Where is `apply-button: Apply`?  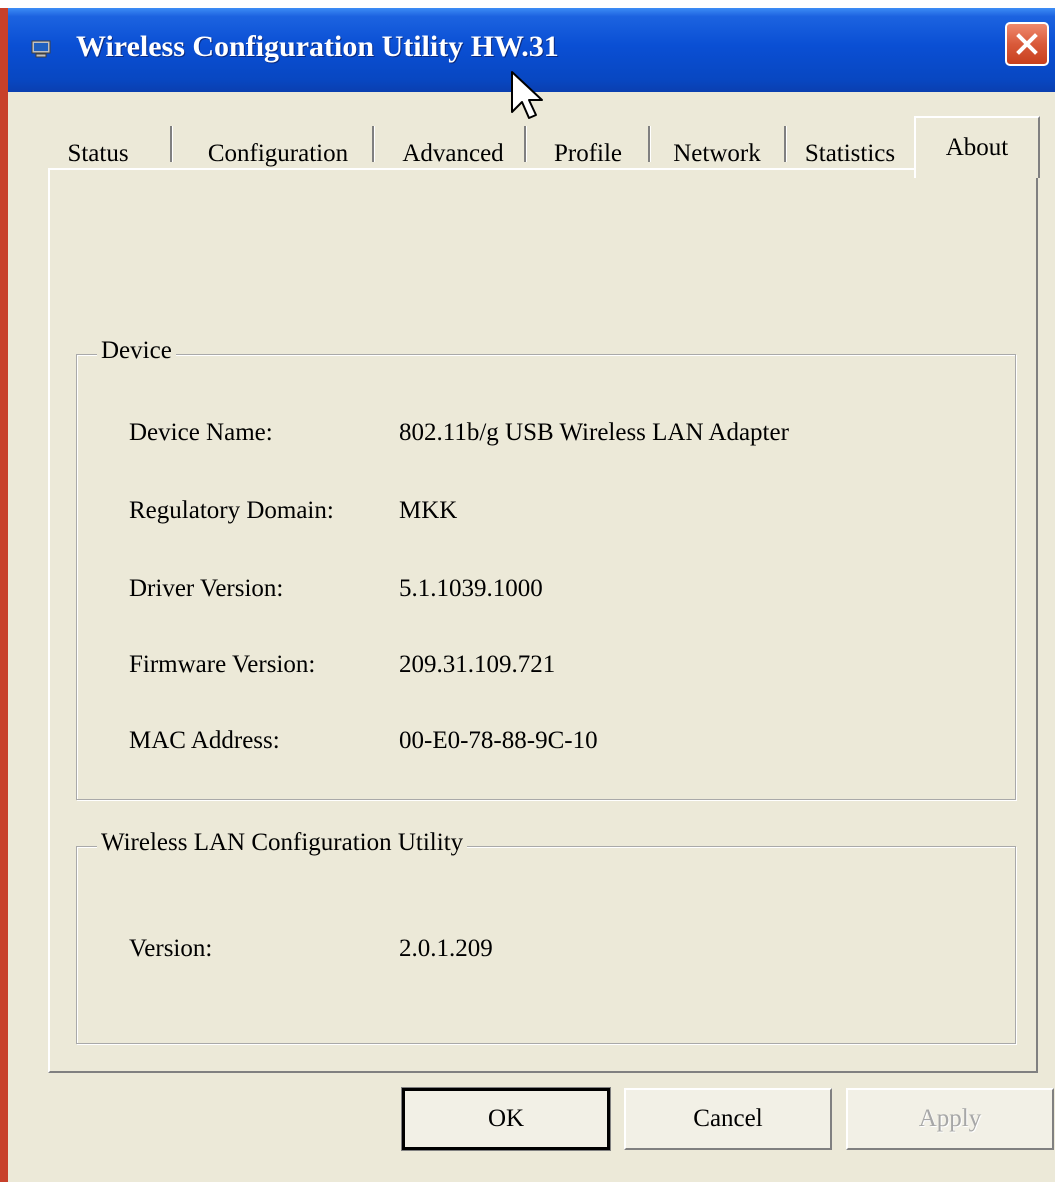
apply-button: Apply is located at coordinates (950, 1119).